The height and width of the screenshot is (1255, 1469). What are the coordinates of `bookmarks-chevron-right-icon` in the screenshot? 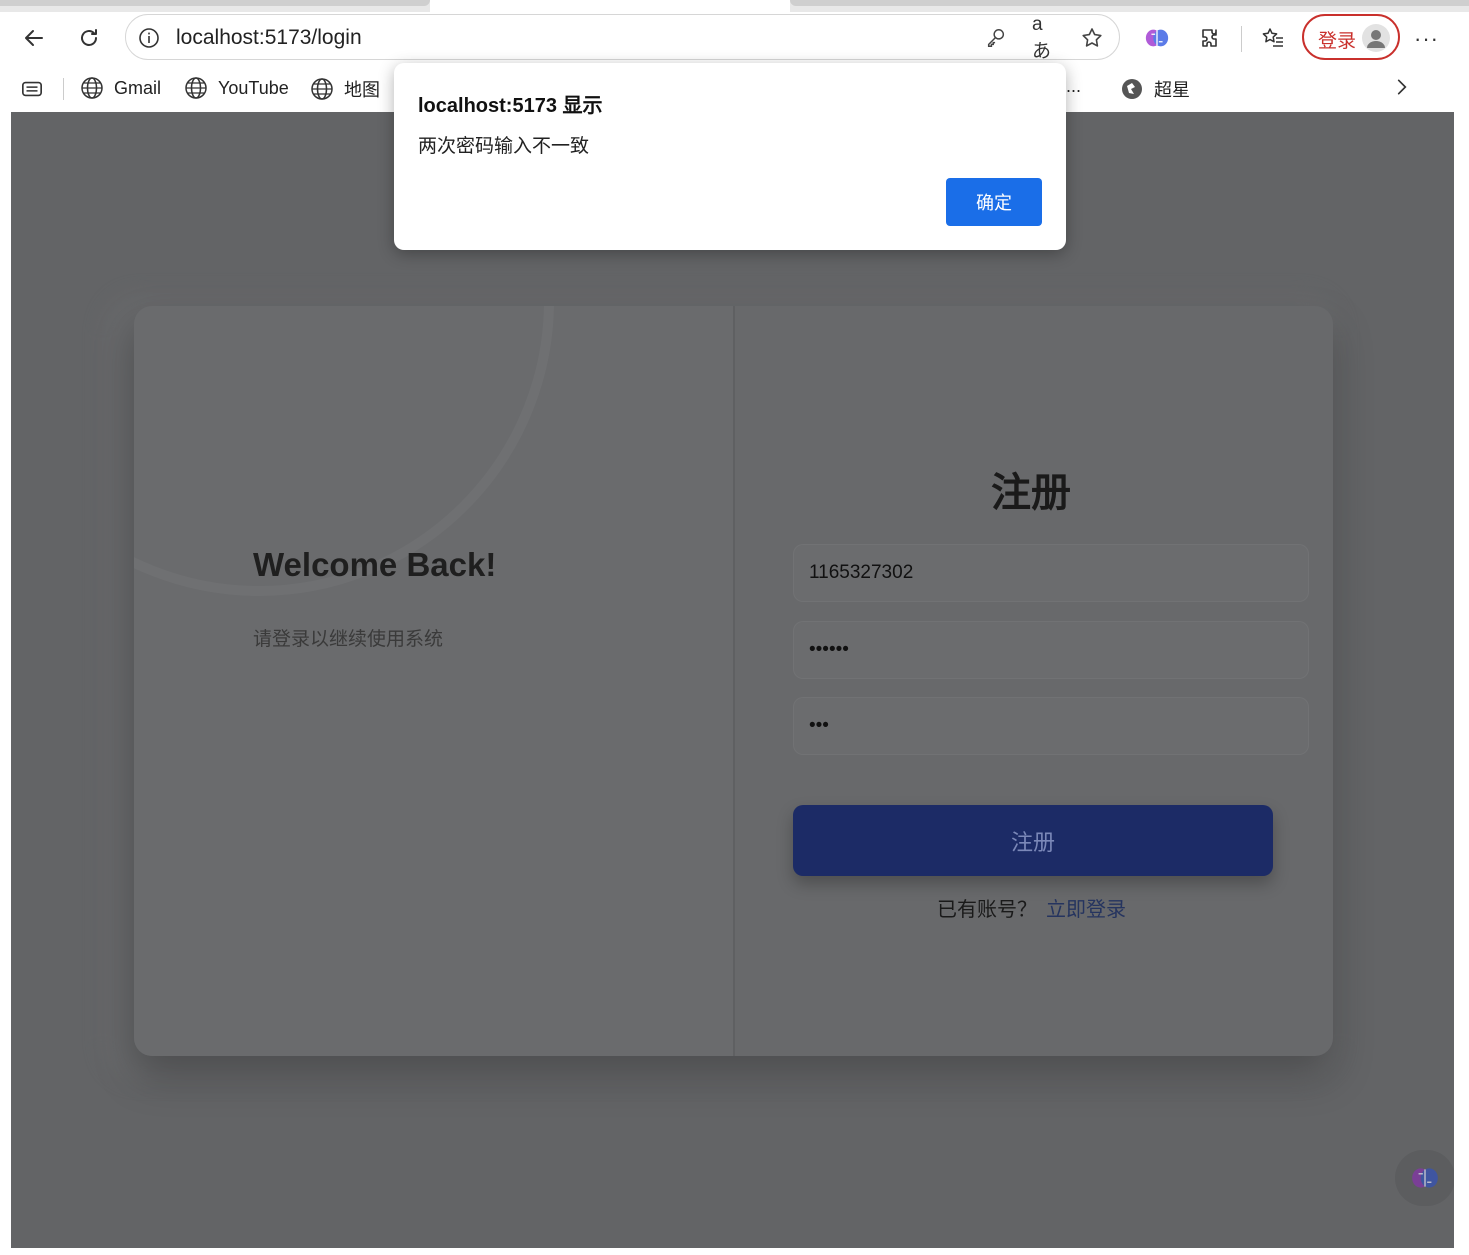 It's located at (1402, 87).